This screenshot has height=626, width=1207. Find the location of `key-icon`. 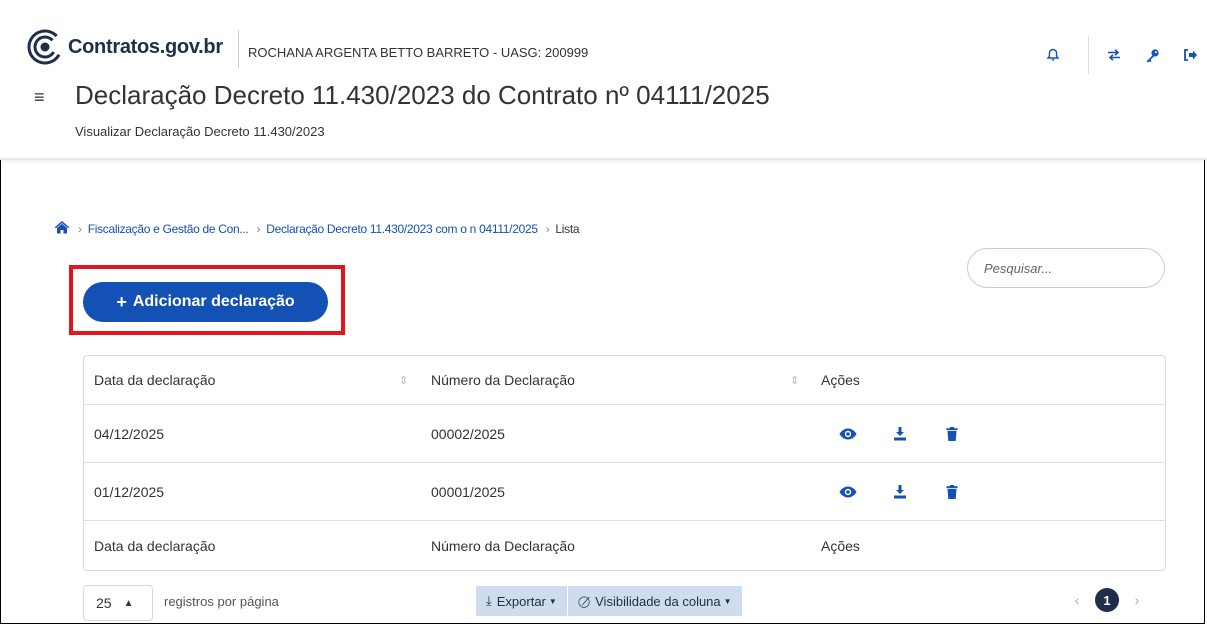

key-icon is located at coordinates (1152, 55).